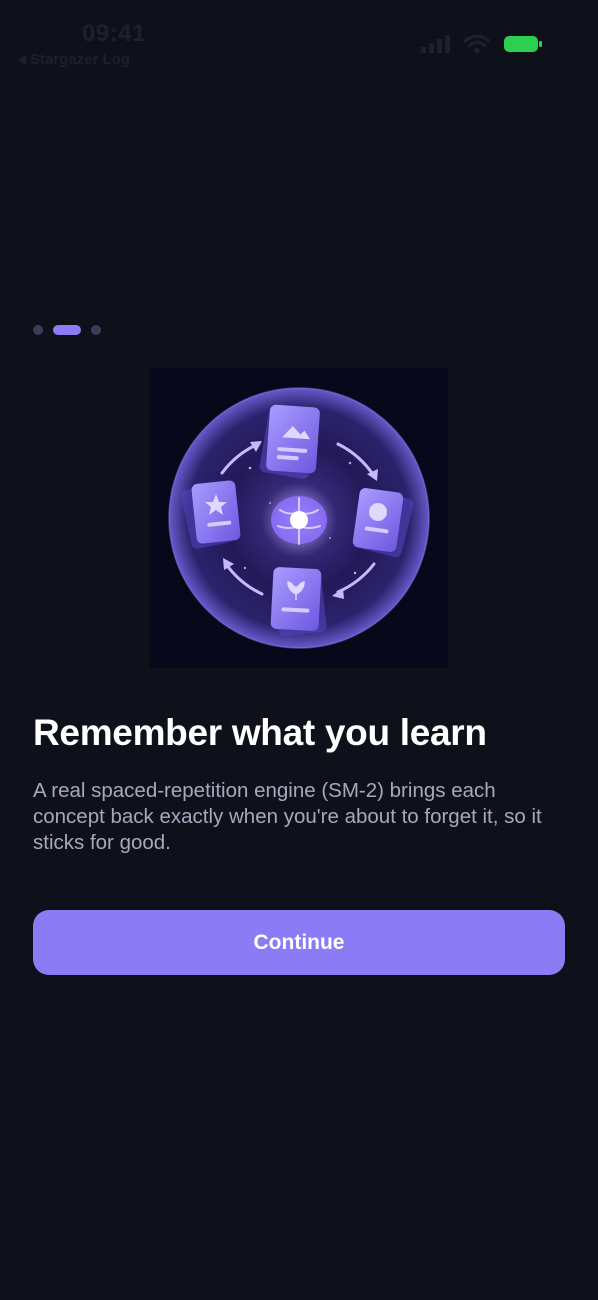 The width and height of the screenshot is (598, 1300). Describe the element at coordinates (80, 59) in the screenshot. I see `back-app-label: Stargazer Log` at that location.